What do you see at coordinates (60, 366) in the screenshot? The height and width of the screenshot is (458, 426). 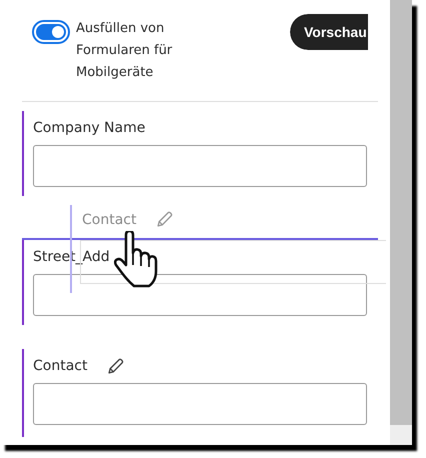 I see `field-label: Contact` at bounding box center [60, 366].